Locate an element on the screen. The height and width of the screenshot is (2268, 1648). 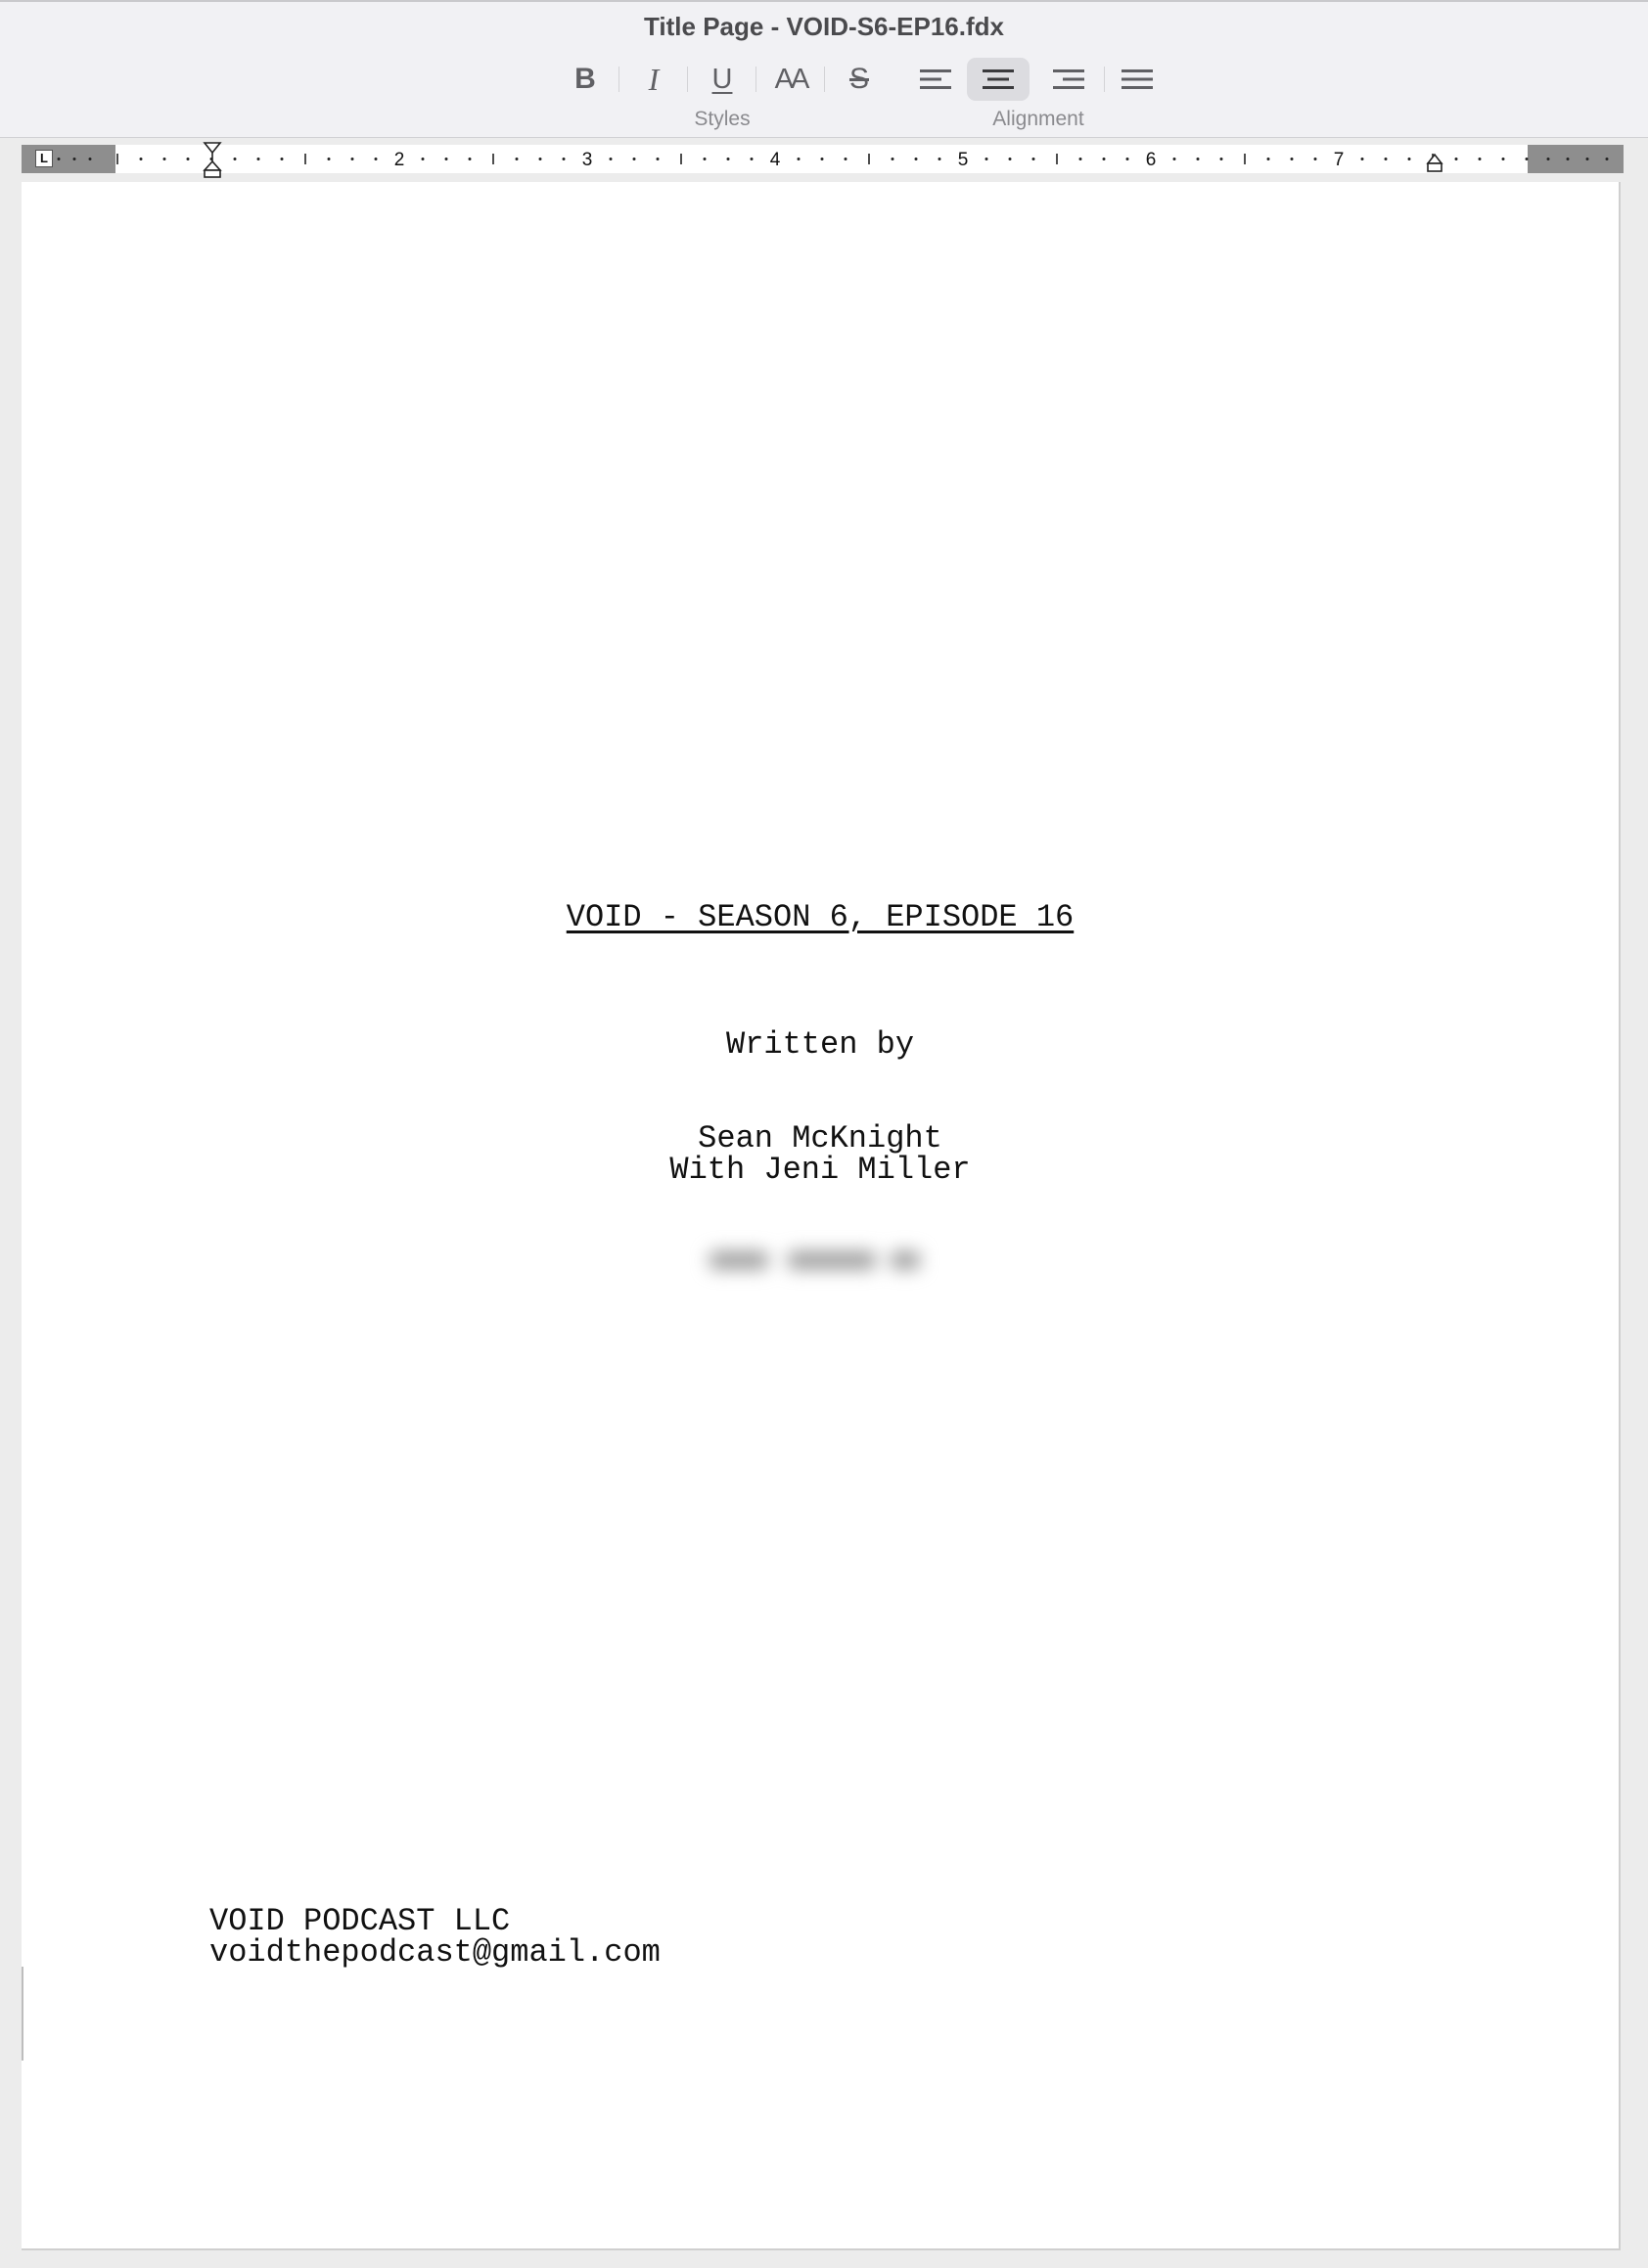
align-justify-button is located at coordinates (1137, 80).